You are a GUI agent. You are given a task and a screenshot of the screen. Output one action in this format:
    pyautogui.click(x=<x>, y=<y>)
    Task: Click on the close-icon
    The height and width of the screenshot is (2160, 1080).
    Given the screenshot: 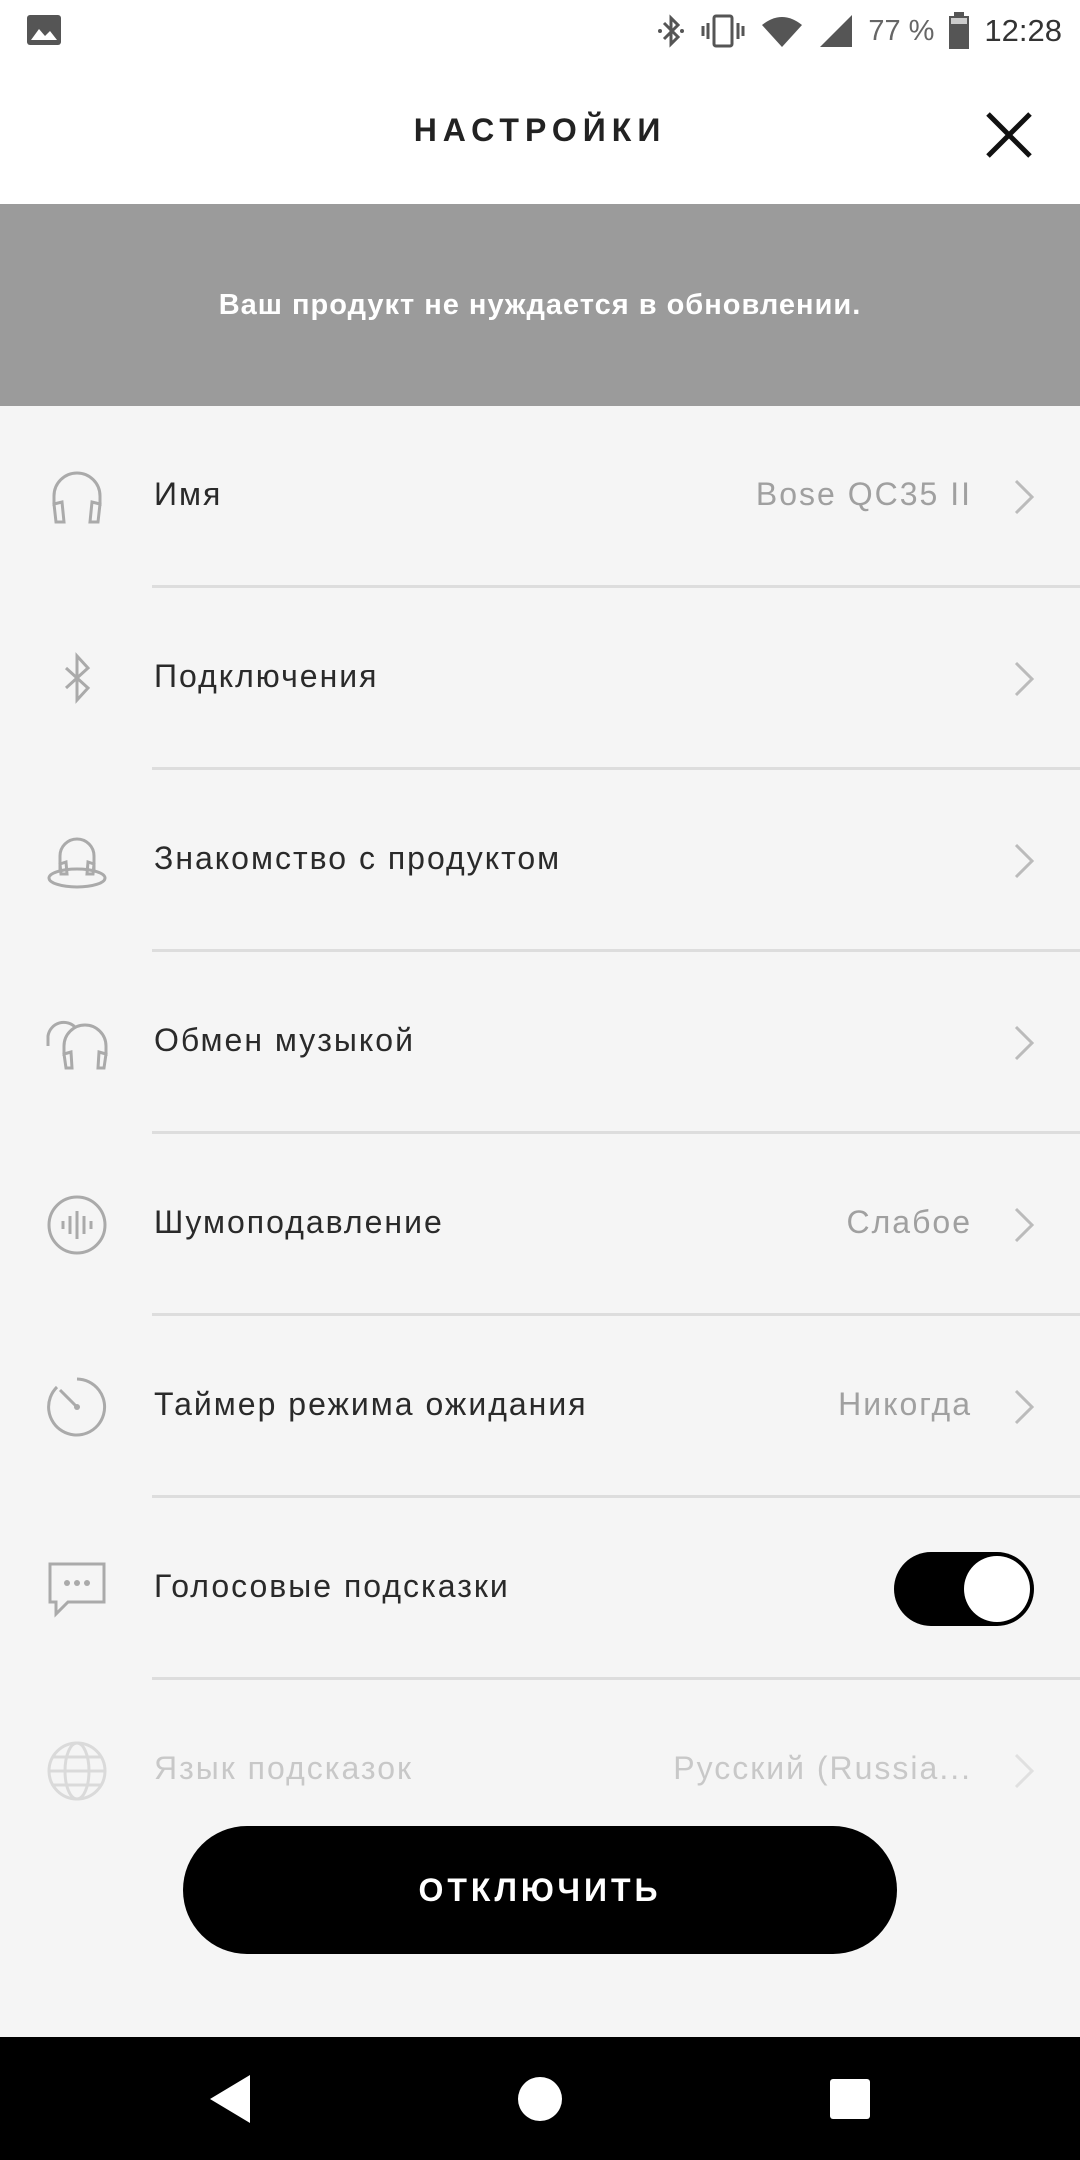 What is the action you would take?
    pyautogui.click(x=1009, y=135)
    